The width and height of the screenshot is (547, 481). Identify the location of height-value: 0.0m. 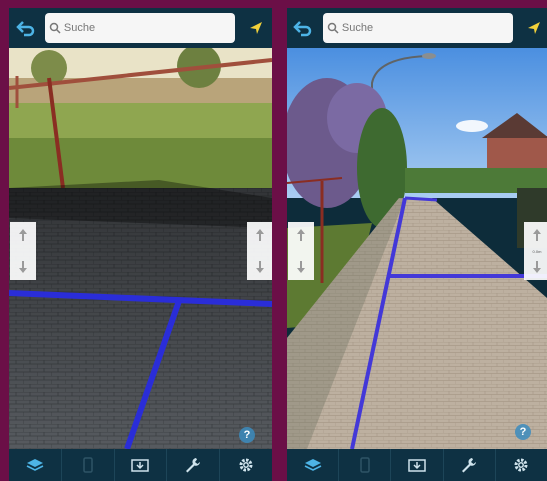
(537, 251).